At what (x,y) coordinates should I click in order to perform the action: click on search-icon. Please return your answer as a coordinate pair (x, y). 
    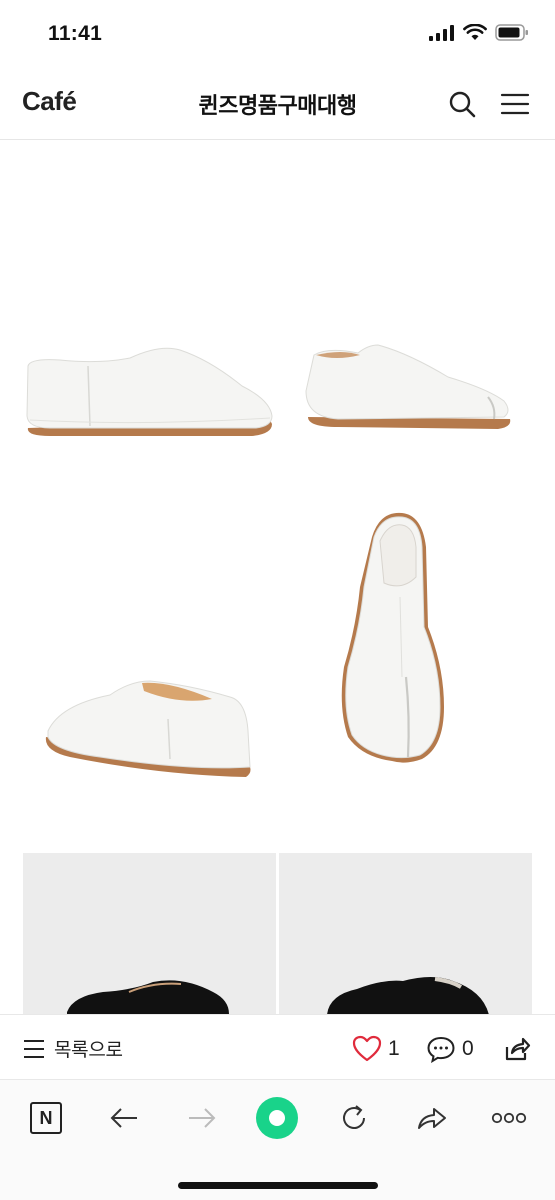
    Looking at the image, I should click on (462, 104).